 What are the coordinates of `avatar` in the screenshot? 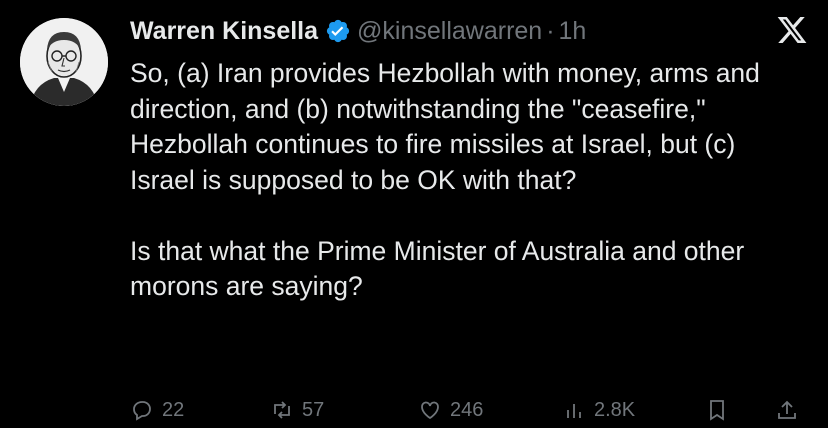 It's located at (64, 62).